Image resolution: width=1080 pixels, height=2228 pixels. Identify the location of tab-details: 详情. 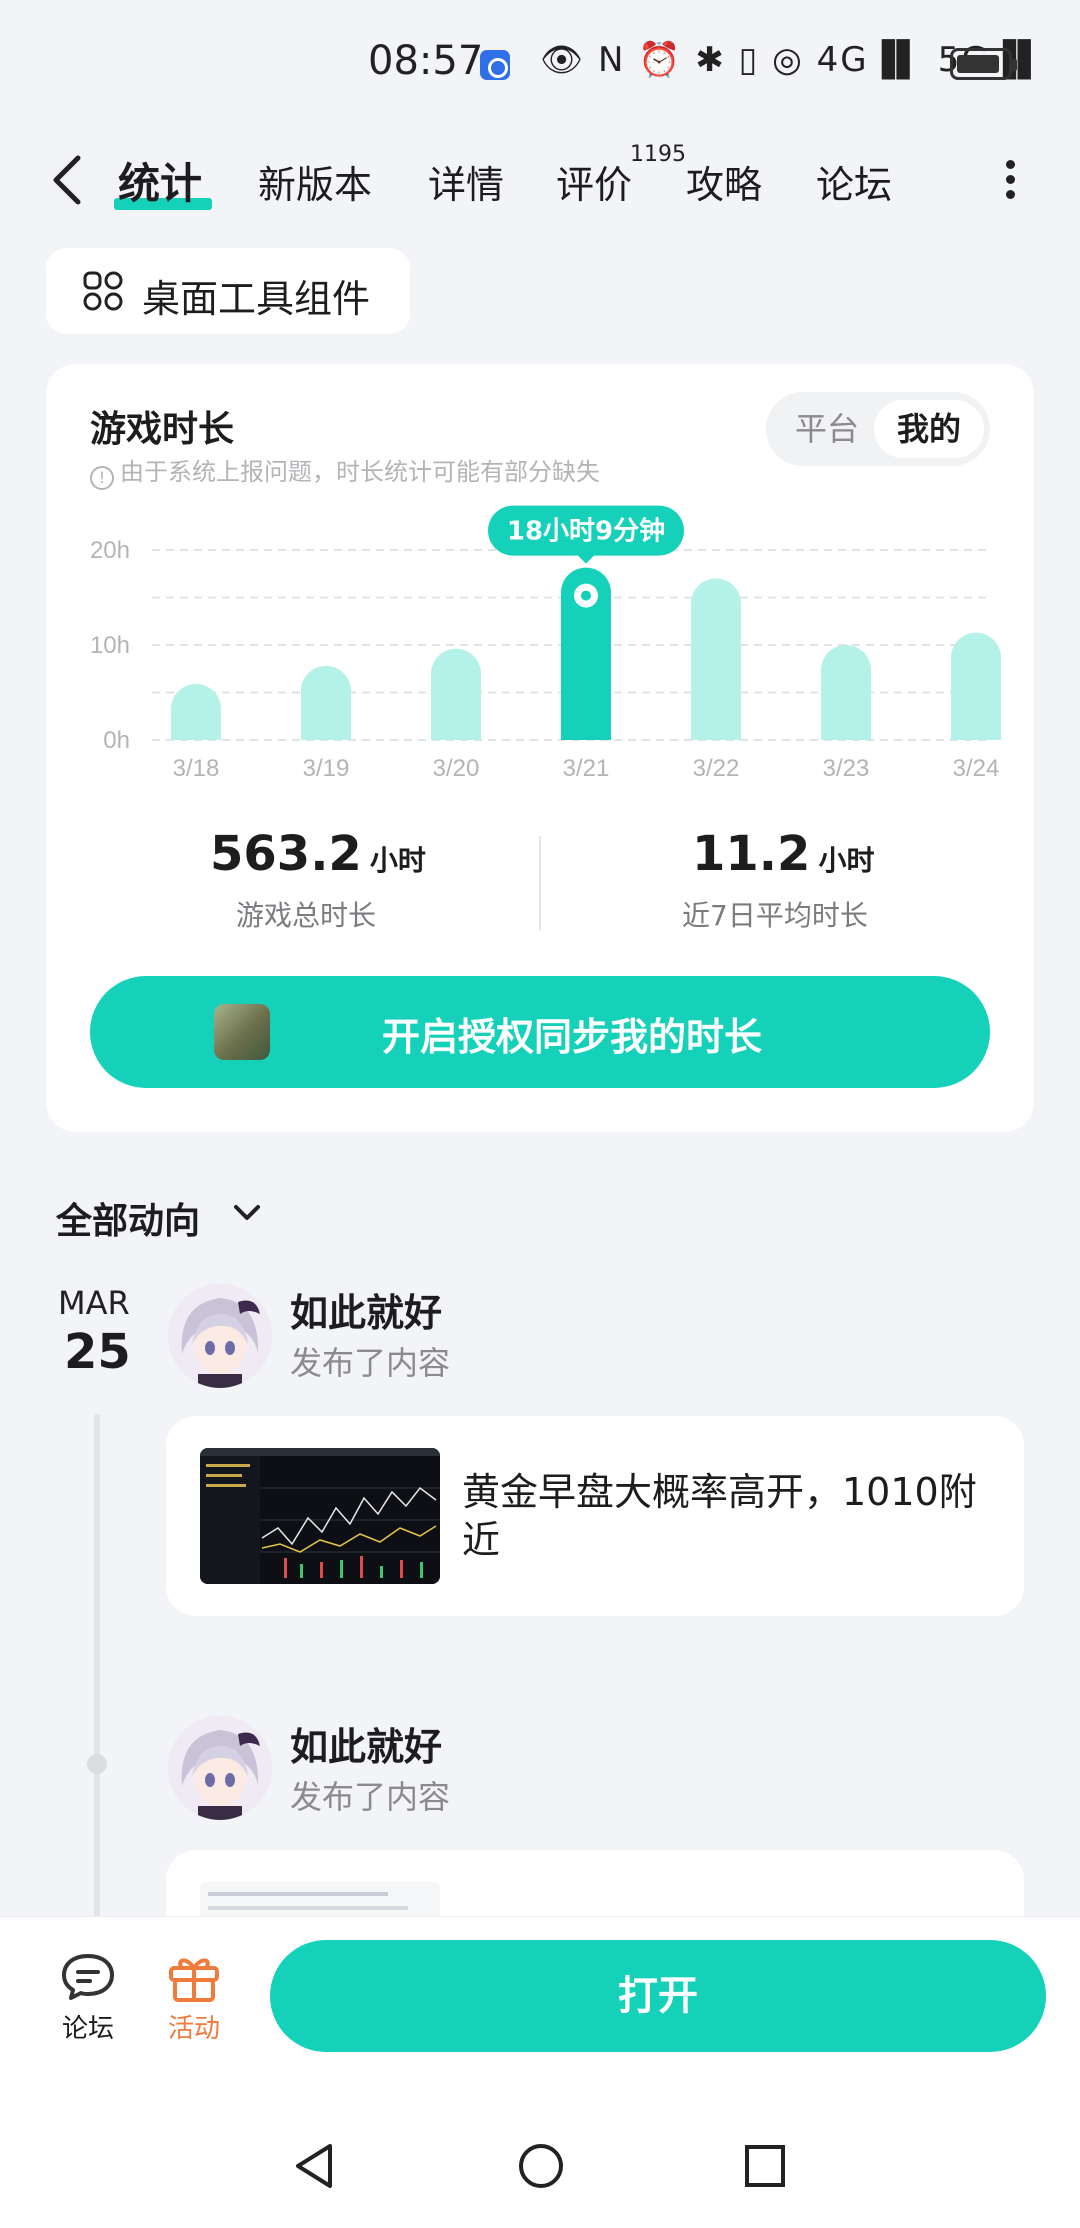
(466, 181).